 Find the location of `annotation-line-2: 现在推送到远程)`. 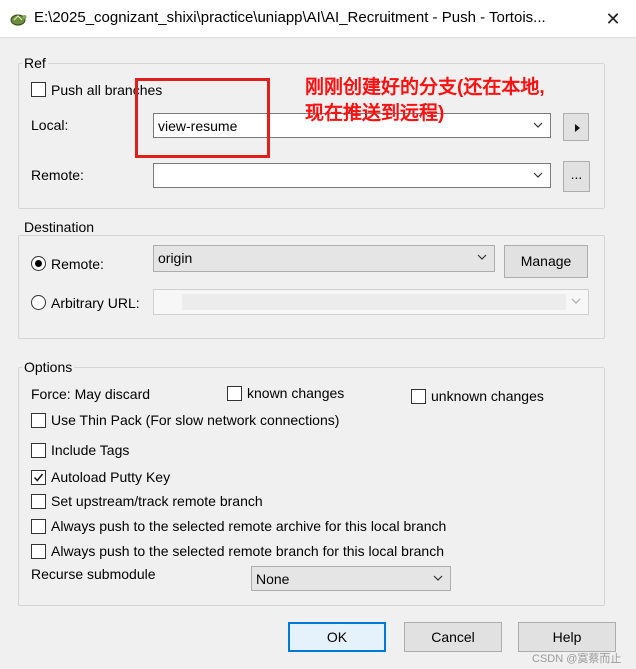

annotation-line-2: 现在推送到远程) is located at coordinates (375, 113).